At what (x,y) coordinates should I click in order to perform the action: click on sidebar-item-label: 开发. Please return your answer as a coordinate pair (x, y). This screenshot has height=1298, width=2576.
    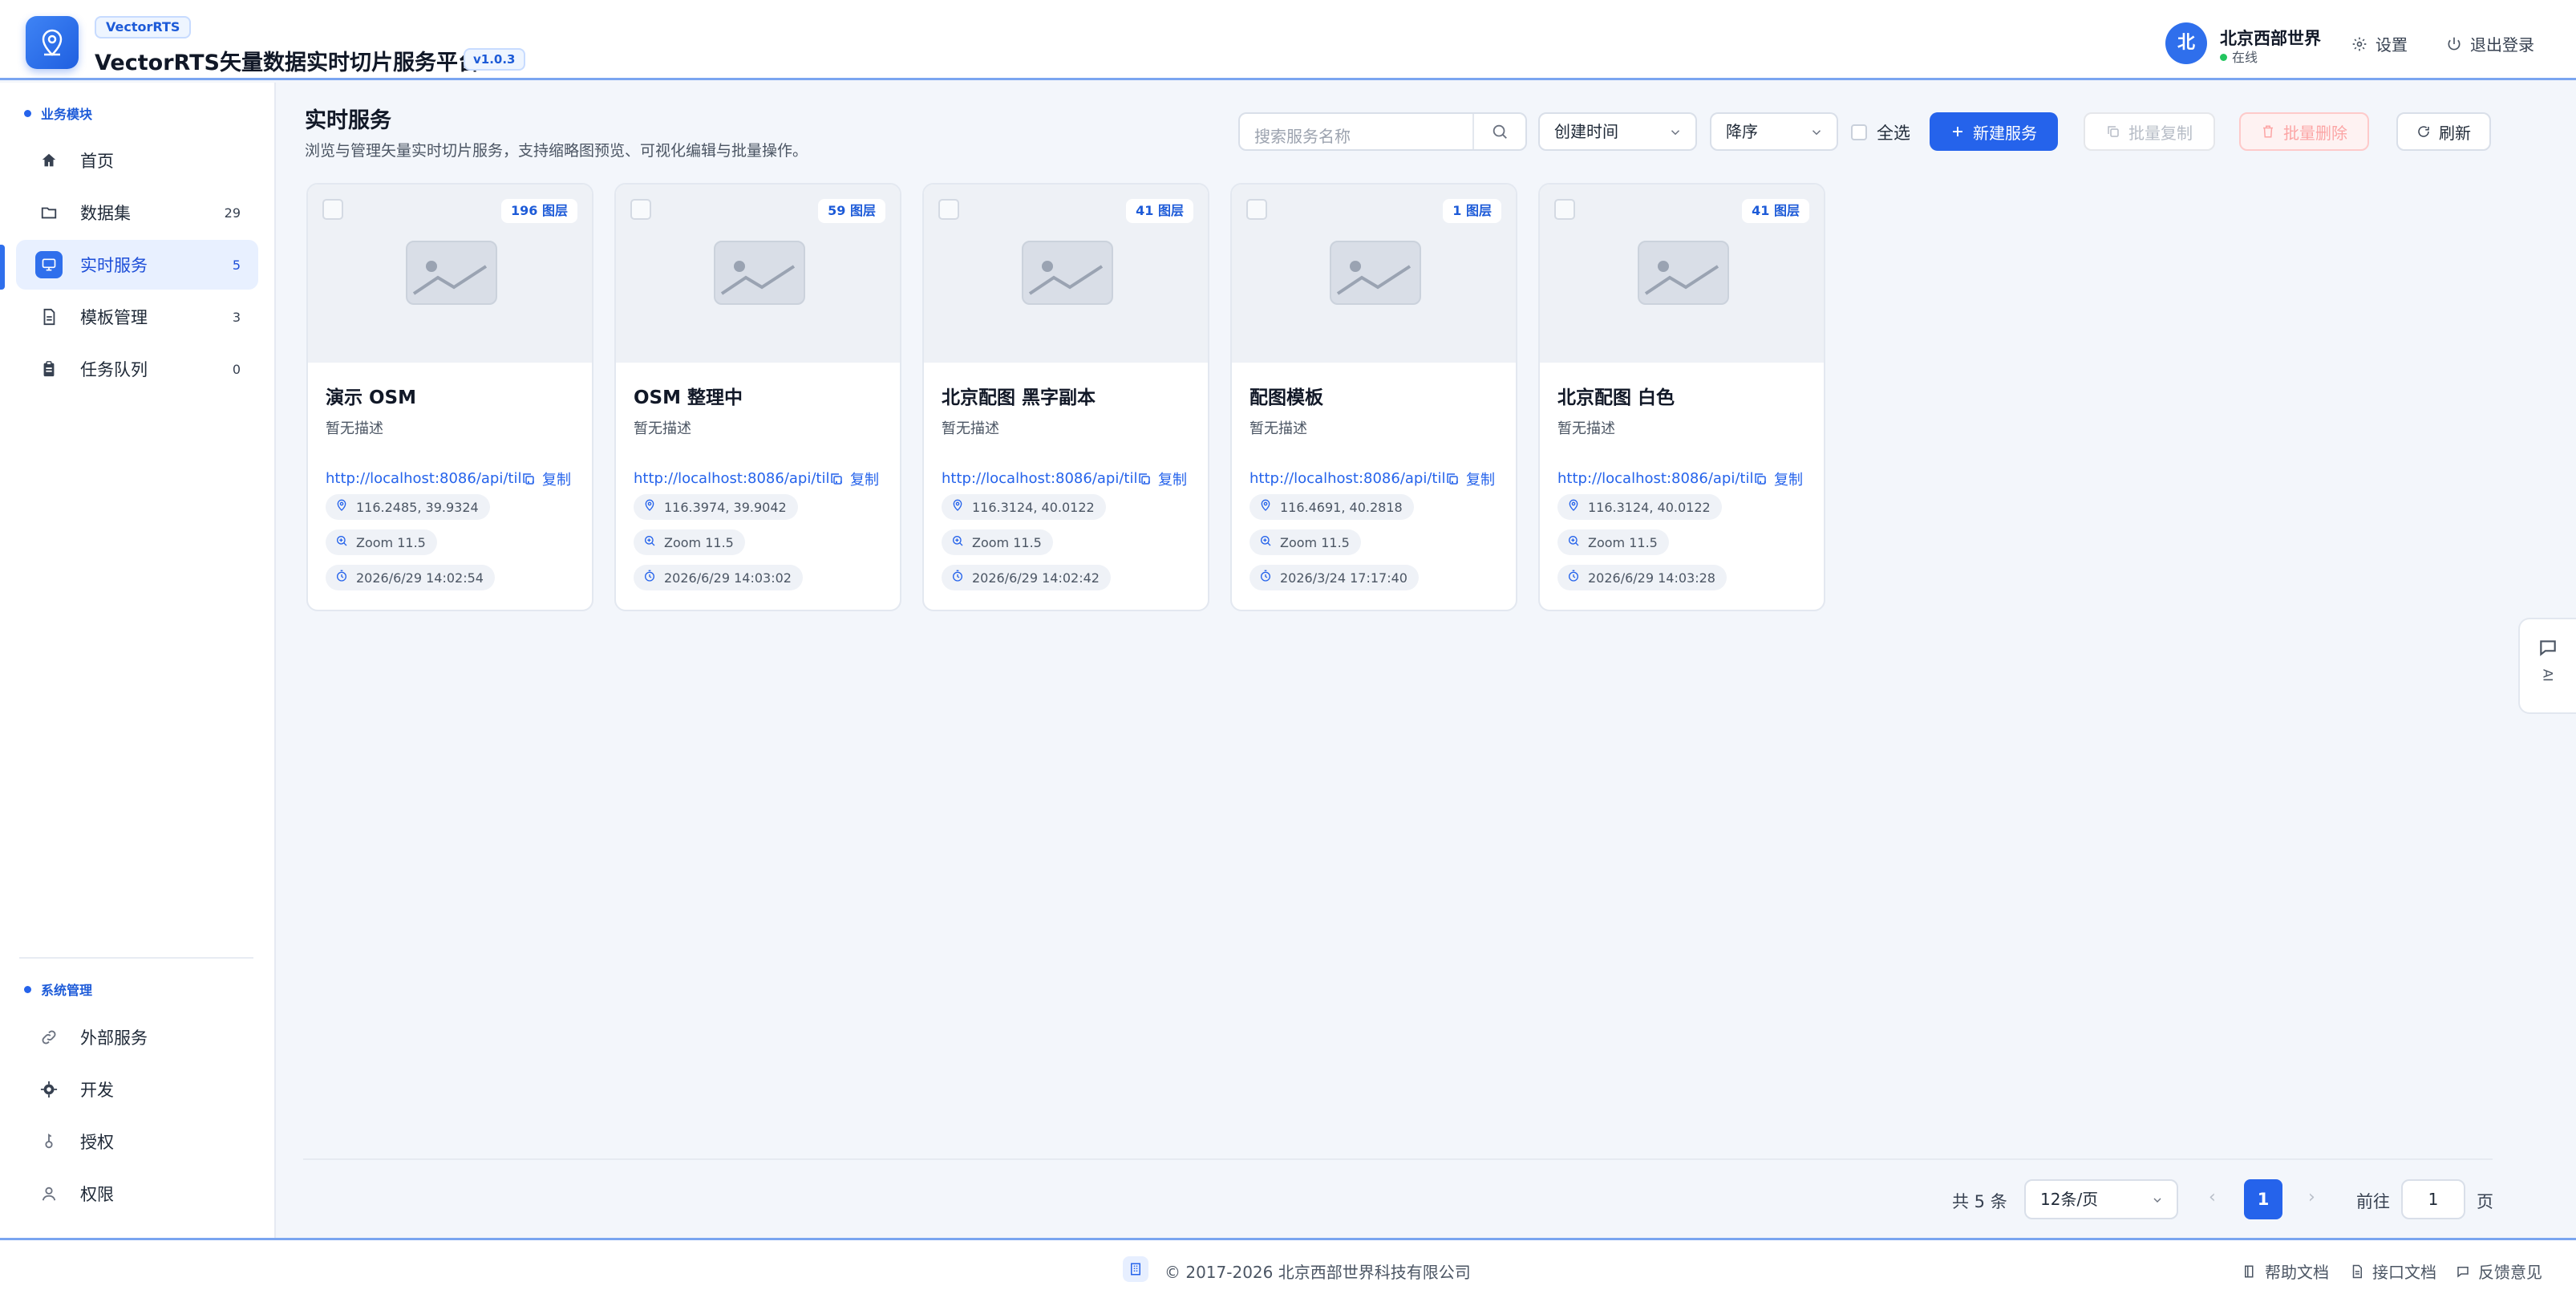
    Looking at the image, I should click on (97, 1090).